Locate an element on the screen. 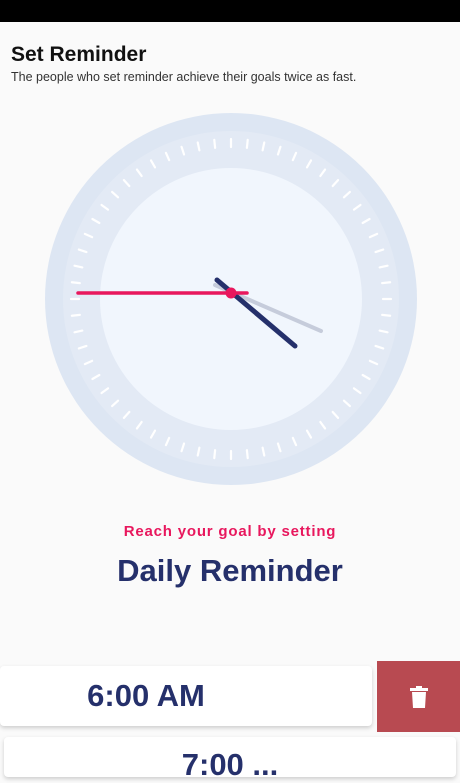  reminder-card: 6:00 AM is located at coordinates (186, 696).